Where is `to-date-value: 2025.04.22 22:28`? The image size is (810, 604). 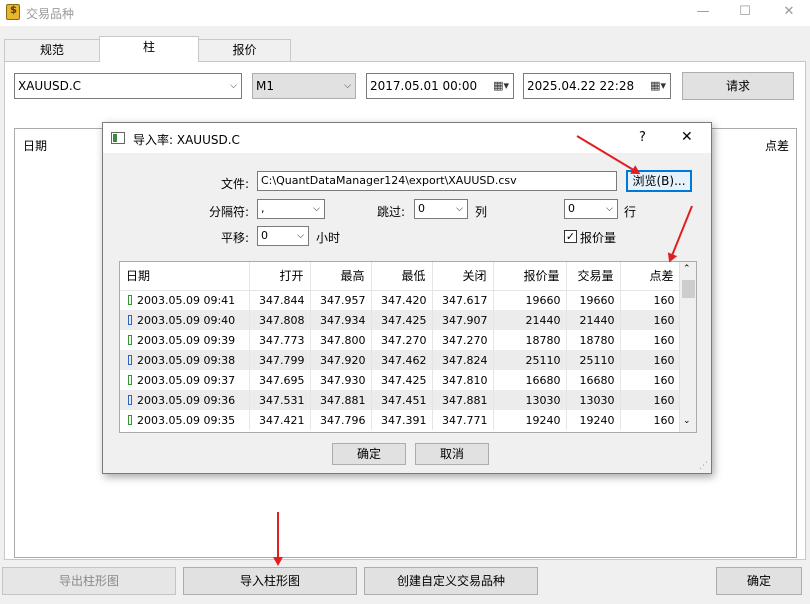 to-date-value: 2025.04.22 22:28 is located at coordinates (581, 86).